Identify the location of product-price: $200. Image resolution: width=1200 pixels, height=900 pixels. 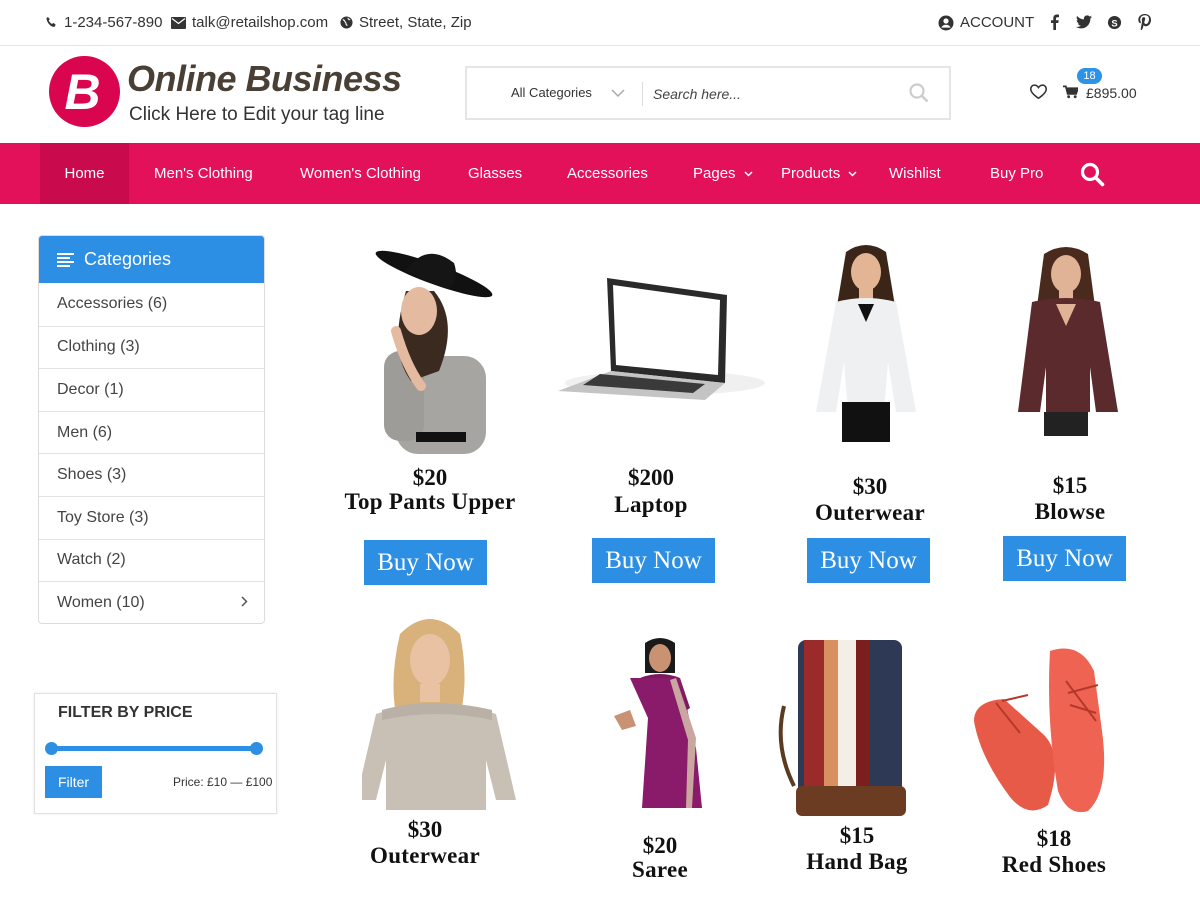
(651, 477).